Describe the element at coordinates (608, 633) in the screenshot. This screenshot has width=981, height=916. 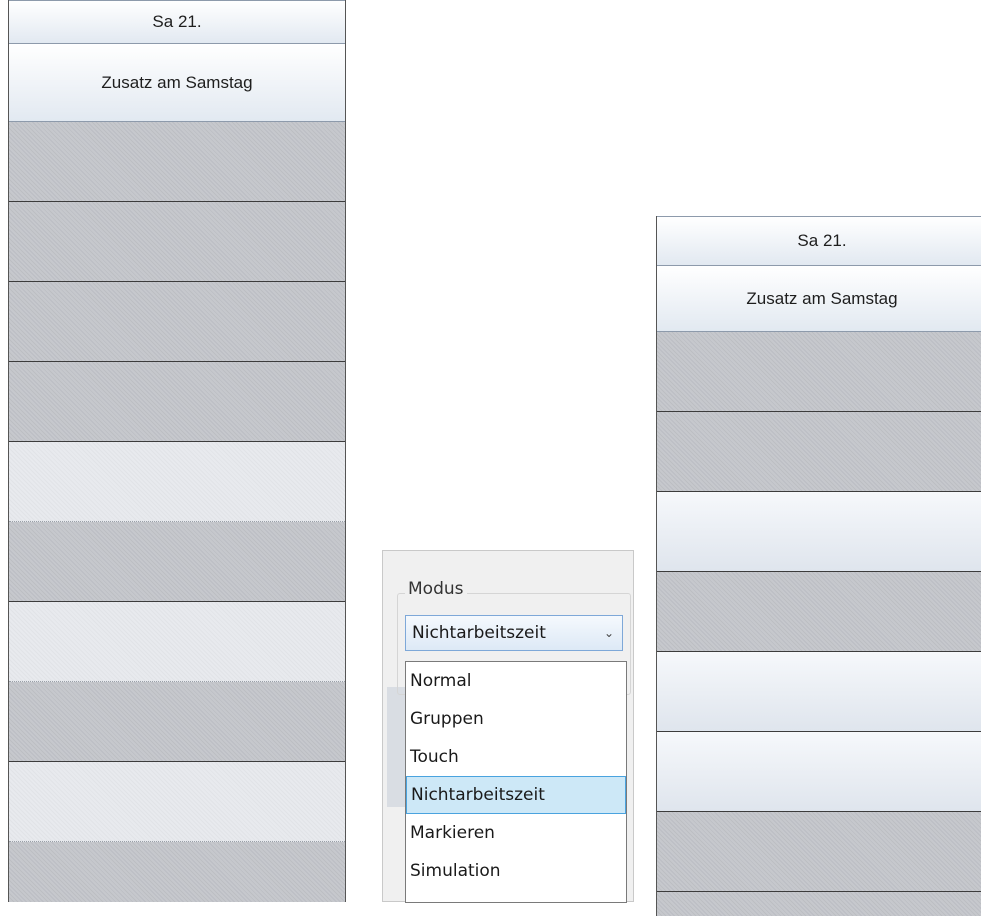
I see `chevron-down-icon: ⌄` at that location.